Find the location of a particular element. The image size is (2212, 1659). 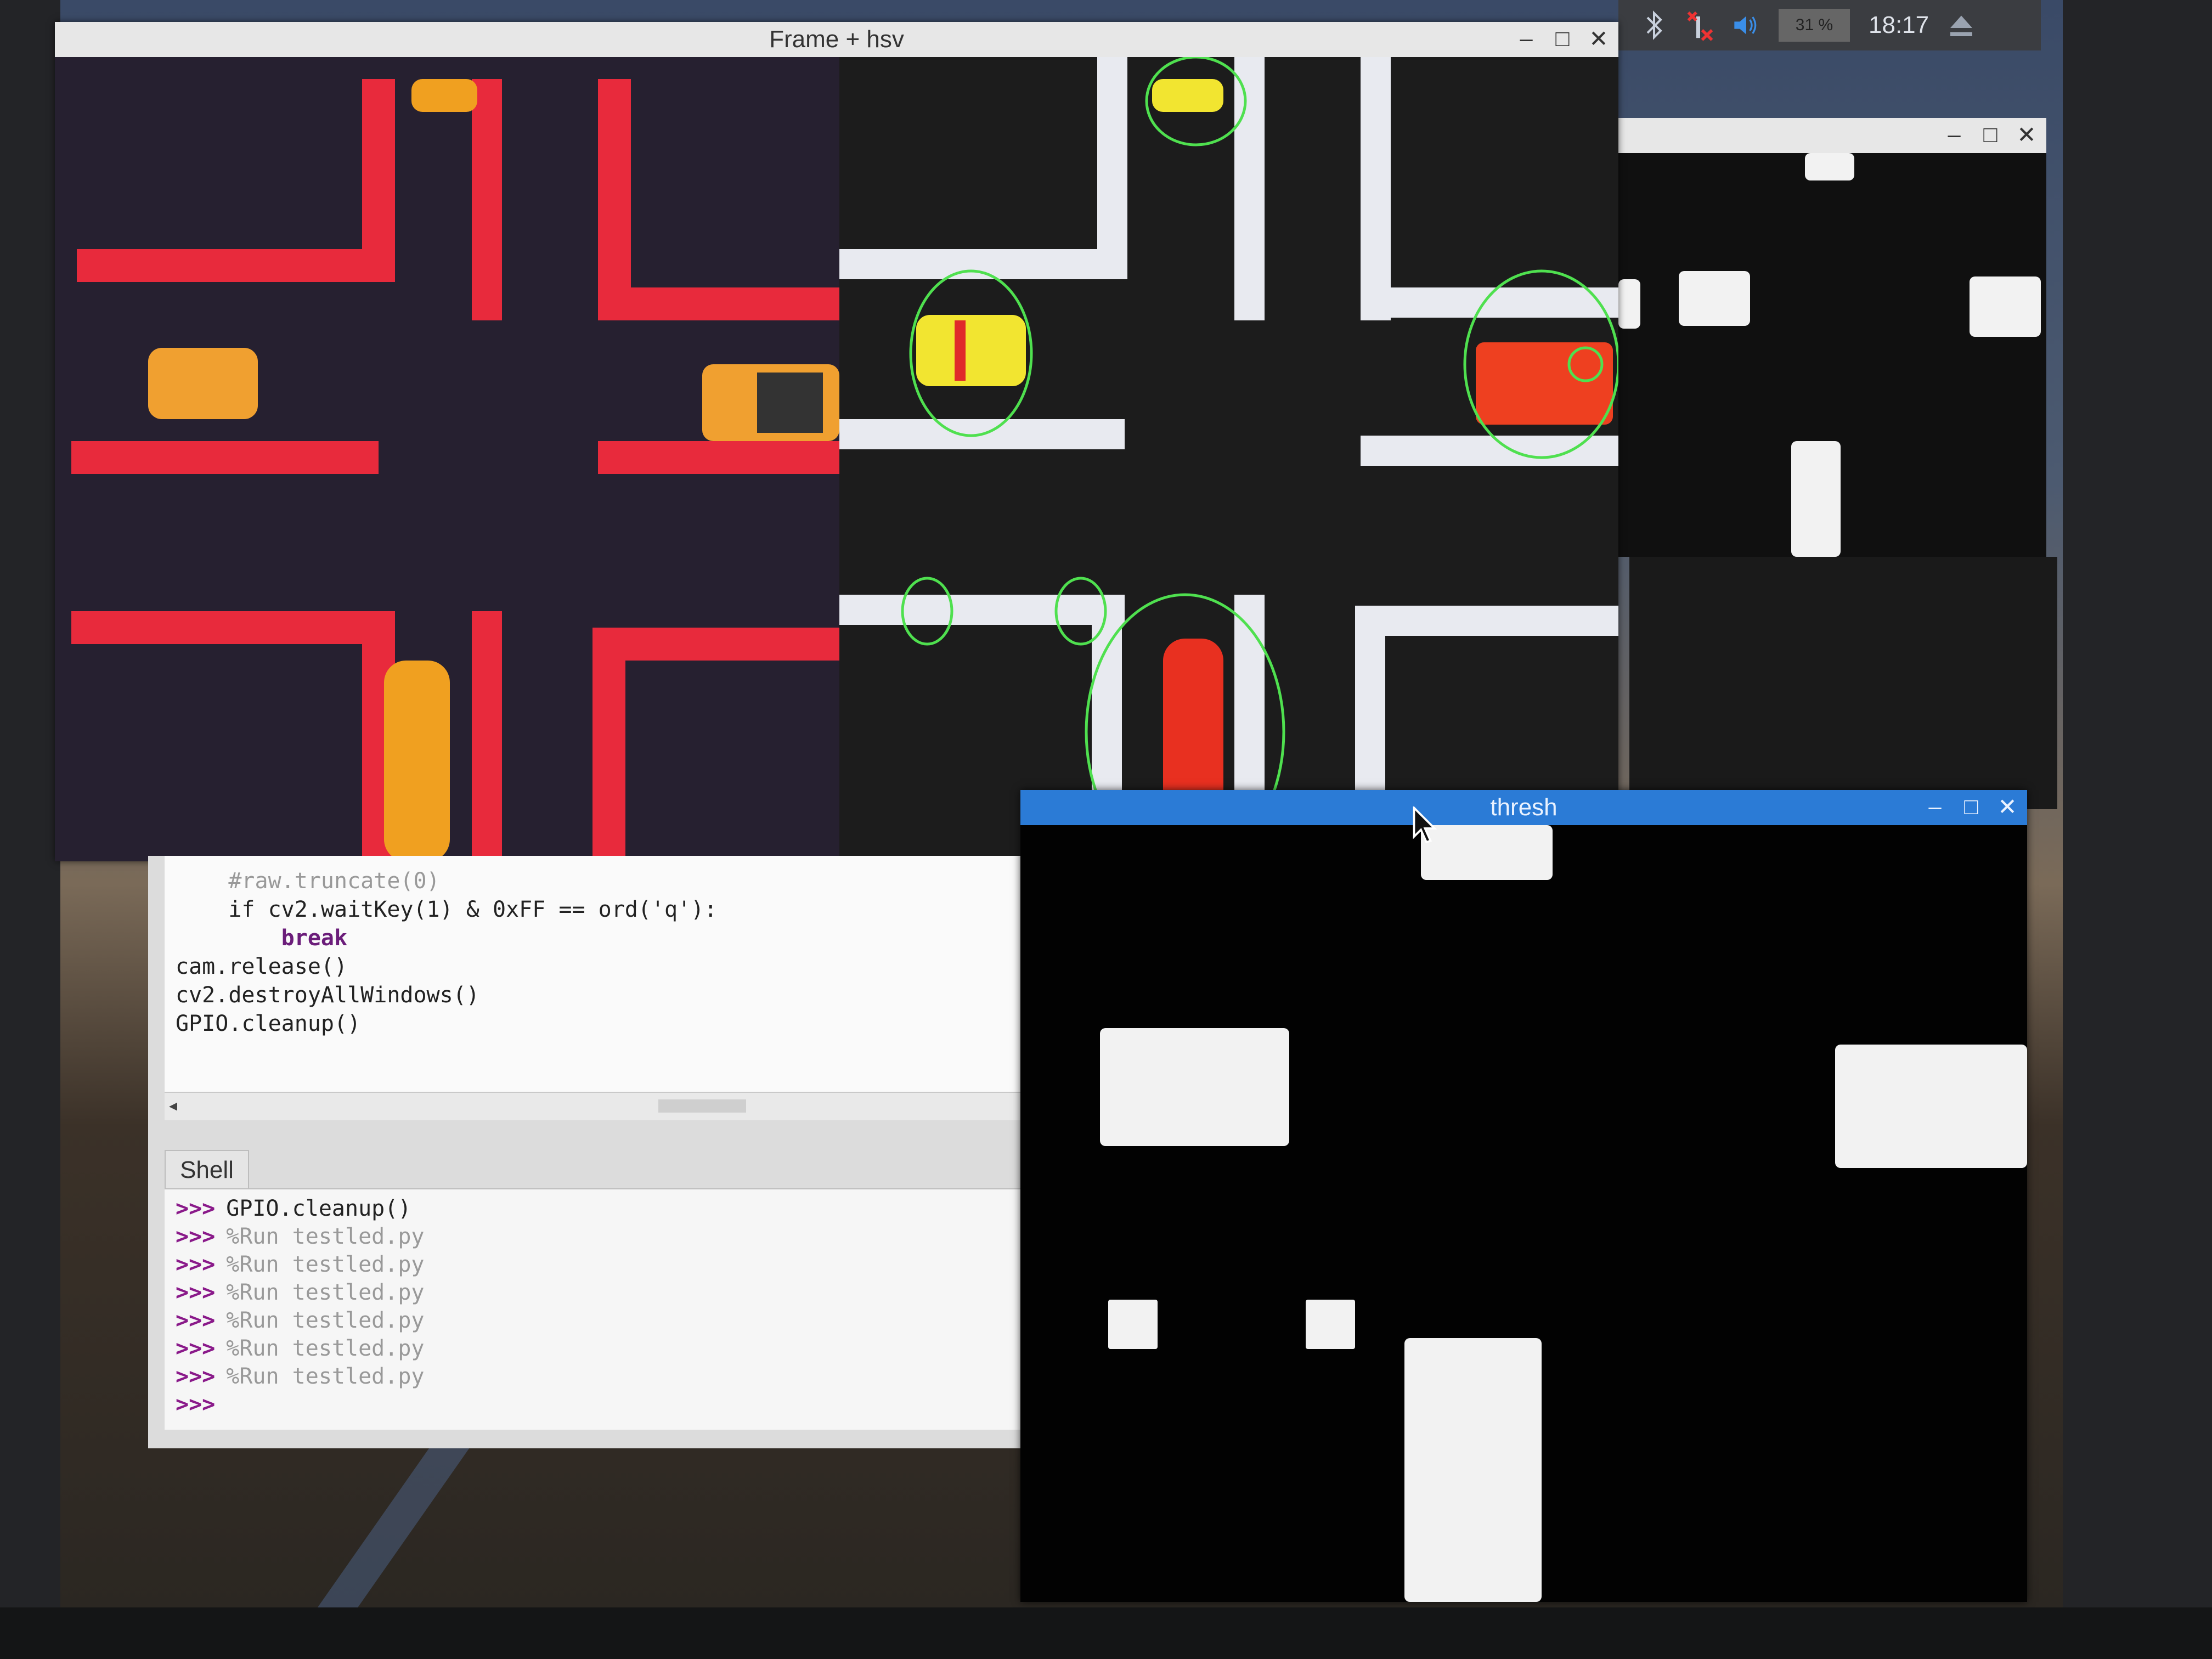

mouse-pointer-icon is located at coordinates (1425, 825).